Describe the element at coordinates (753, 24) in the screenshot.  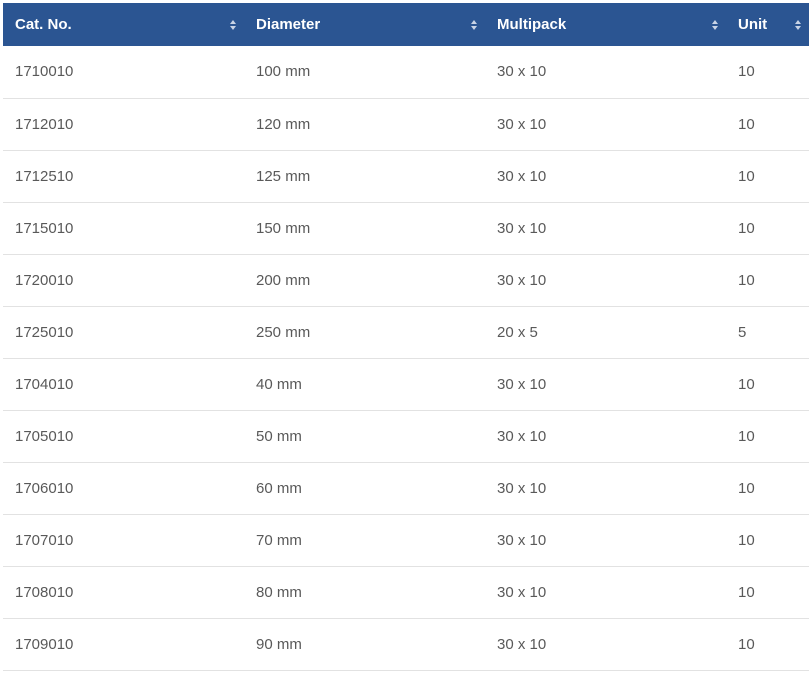
I see `column-header-label: Unit` at that location.